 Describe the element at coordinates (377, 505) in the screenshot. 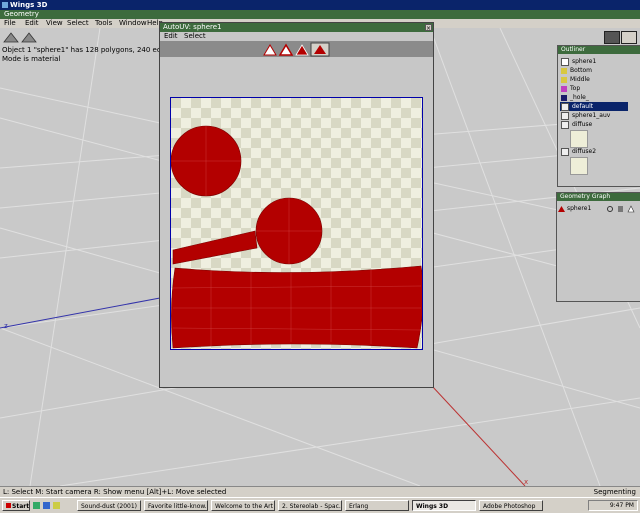

I see `taskbar-button: Erlang` at that location.